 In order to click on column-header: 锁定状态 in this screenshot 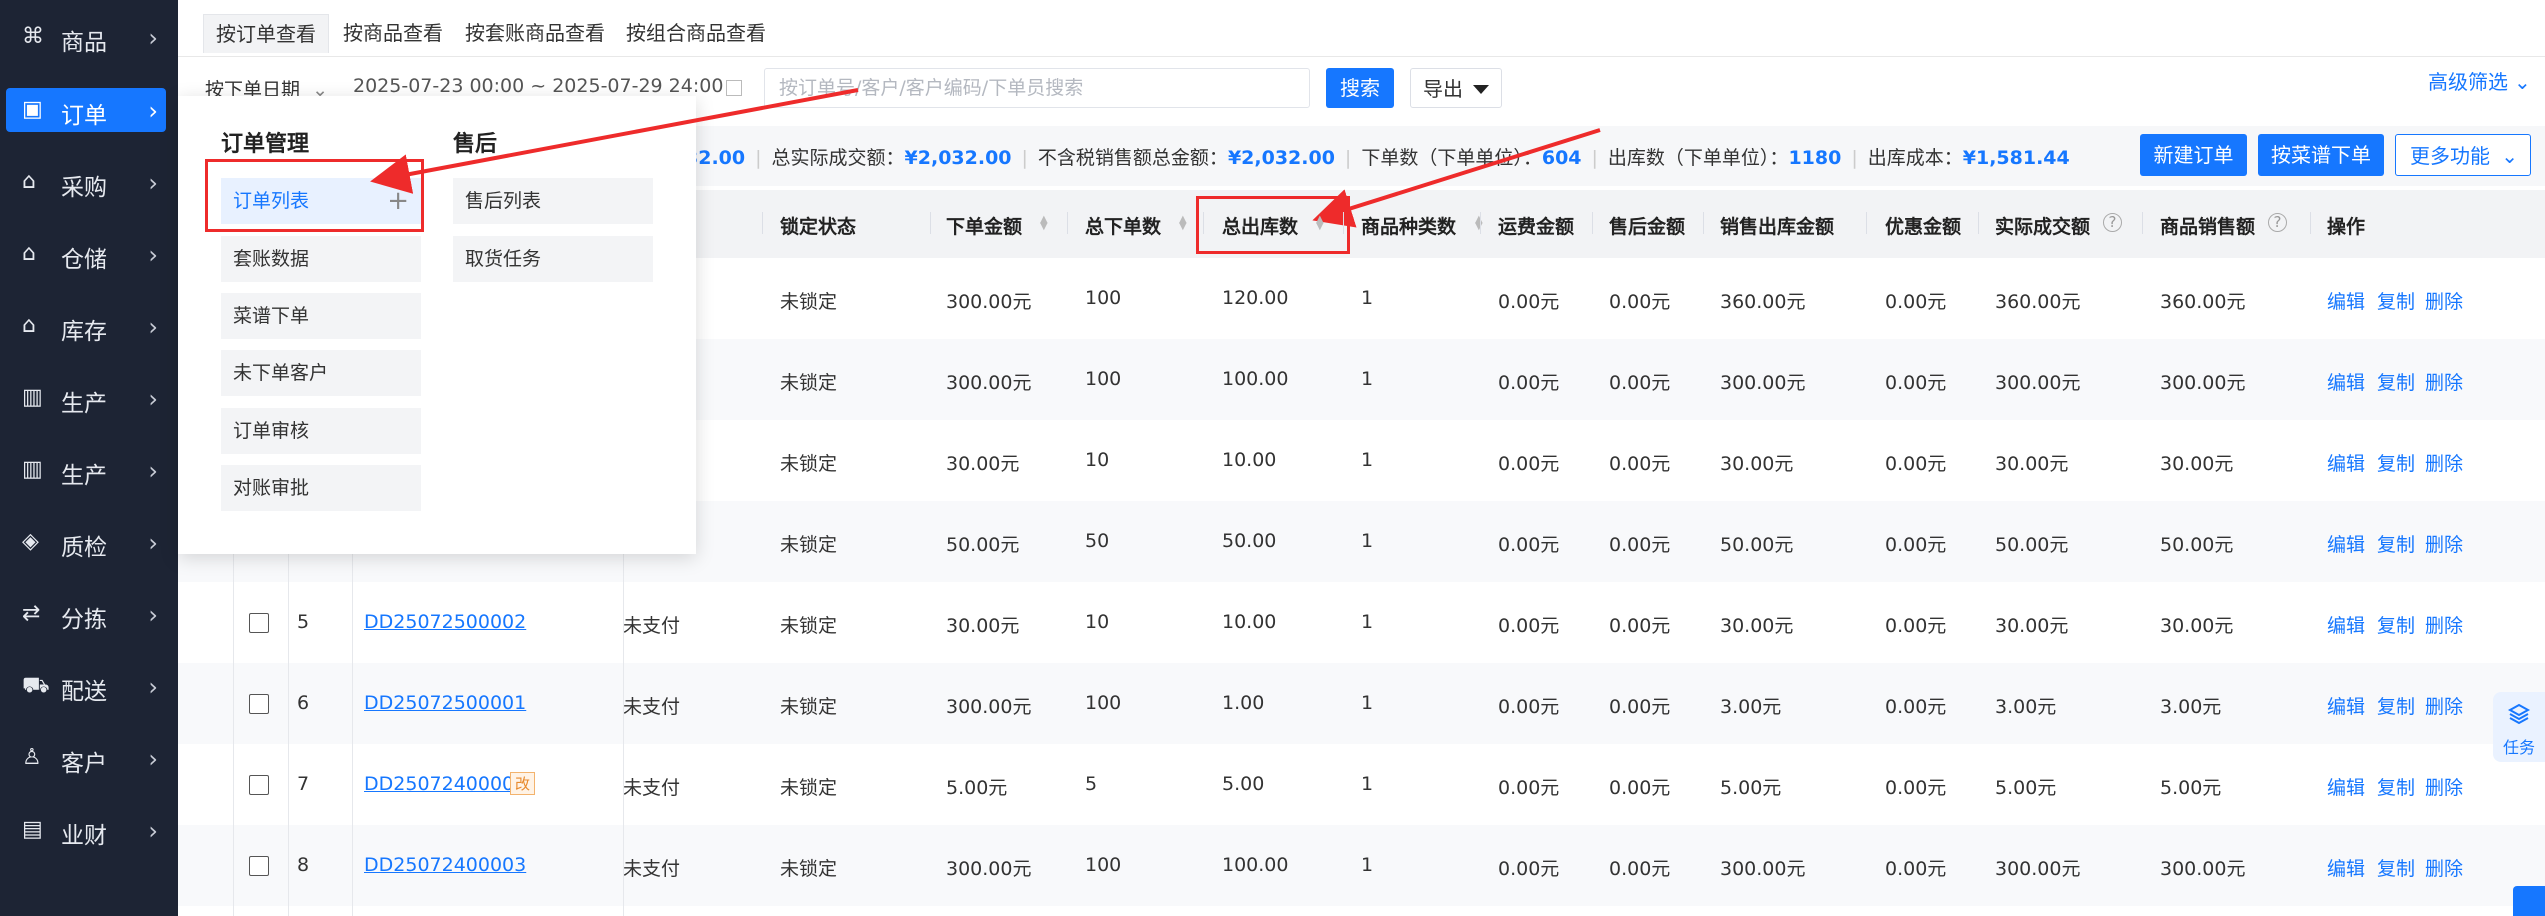, I will do `click(818, 227)`.